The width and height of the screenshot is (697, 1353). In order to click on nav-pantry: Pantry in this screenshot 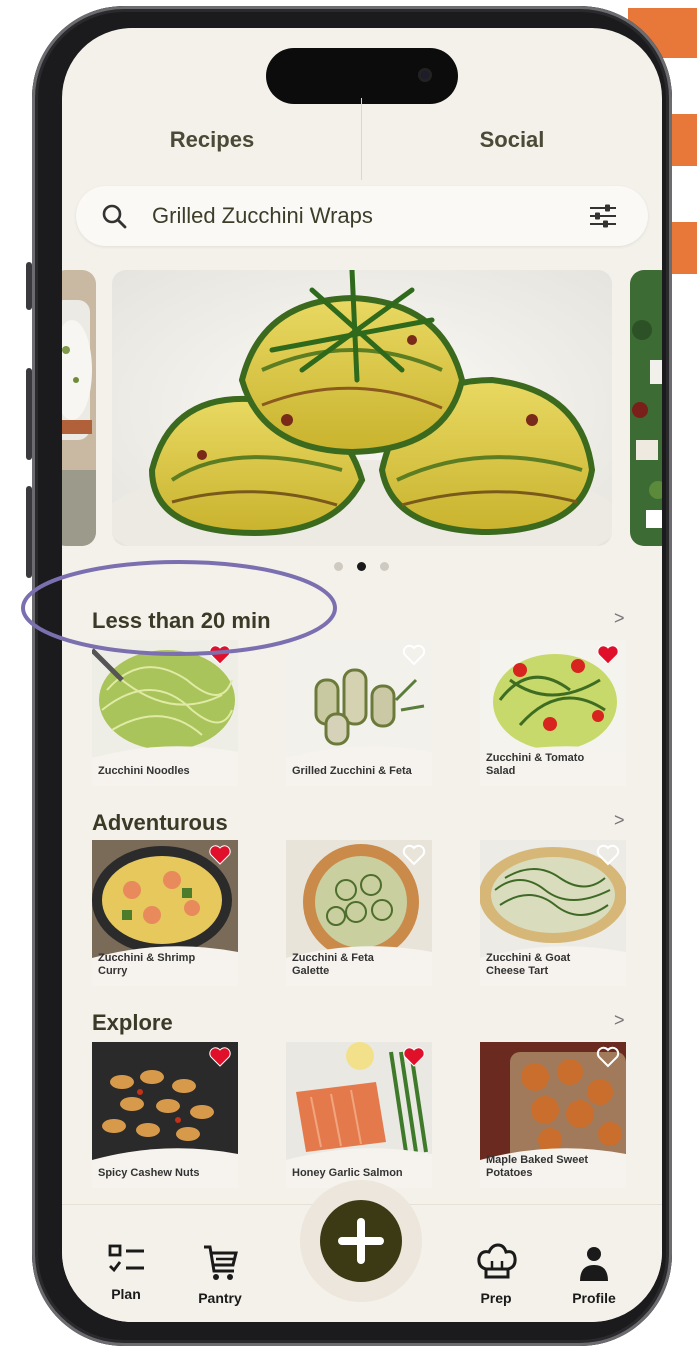, I will do `click(220, 1274)`.